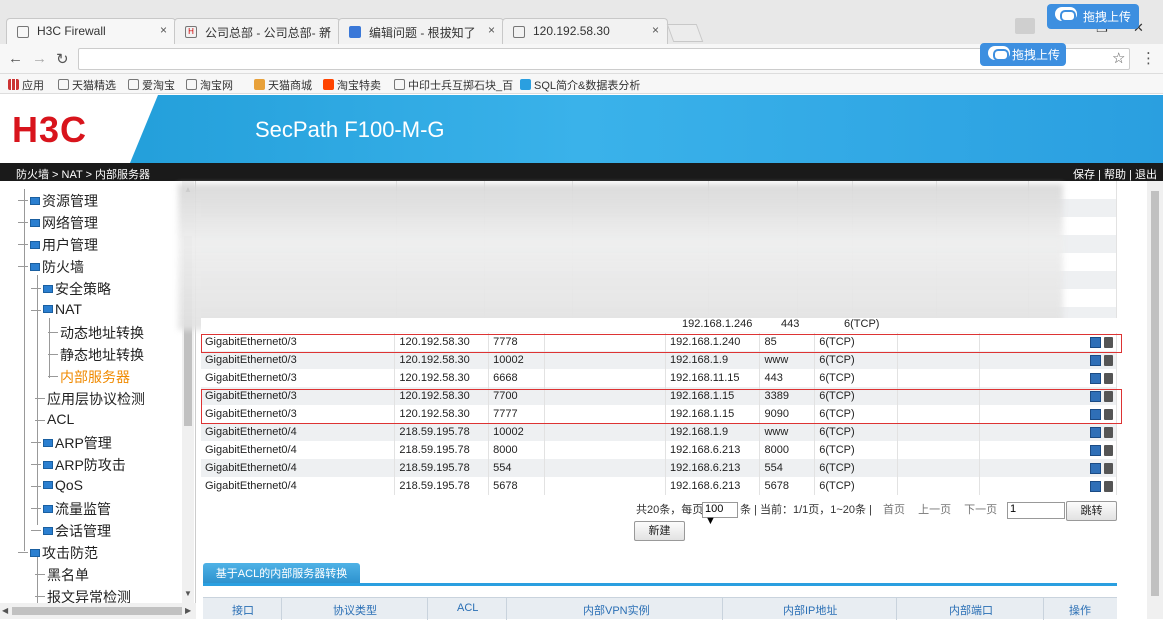 This screenshot has height=620, width=1163. I want to click on sidebar-item-traffic: 流量监管, so click(71, 509).